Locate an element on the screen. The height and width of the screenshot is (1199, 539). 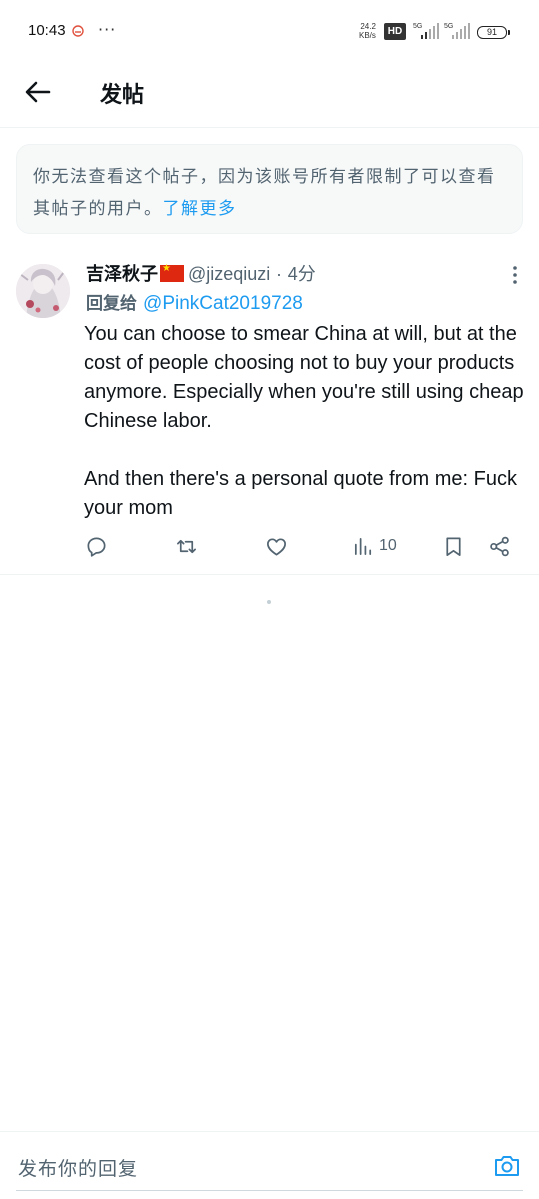
reply-target-link: @PinkCat2019728 is located at coordinates (223, 303).